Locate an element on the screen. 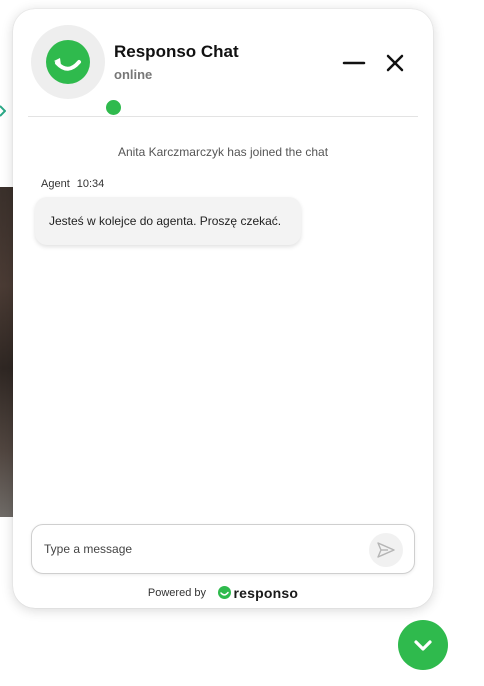 This screenshot has height=686, width=484. send-button is located at coordinates (386, 550).